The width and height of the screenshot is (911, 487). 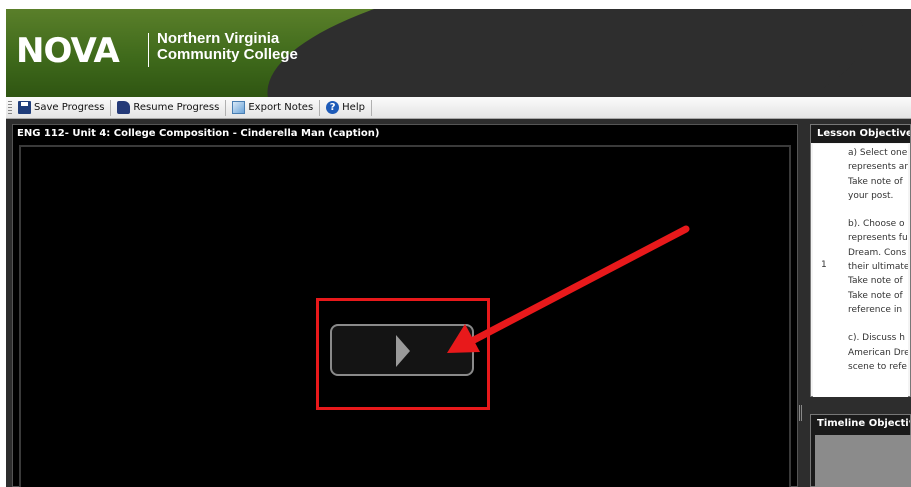 What do you see at coordinates (871, 195) in the screenshot?
I see `objective-line: your post.` at bounding box center [871, 195].